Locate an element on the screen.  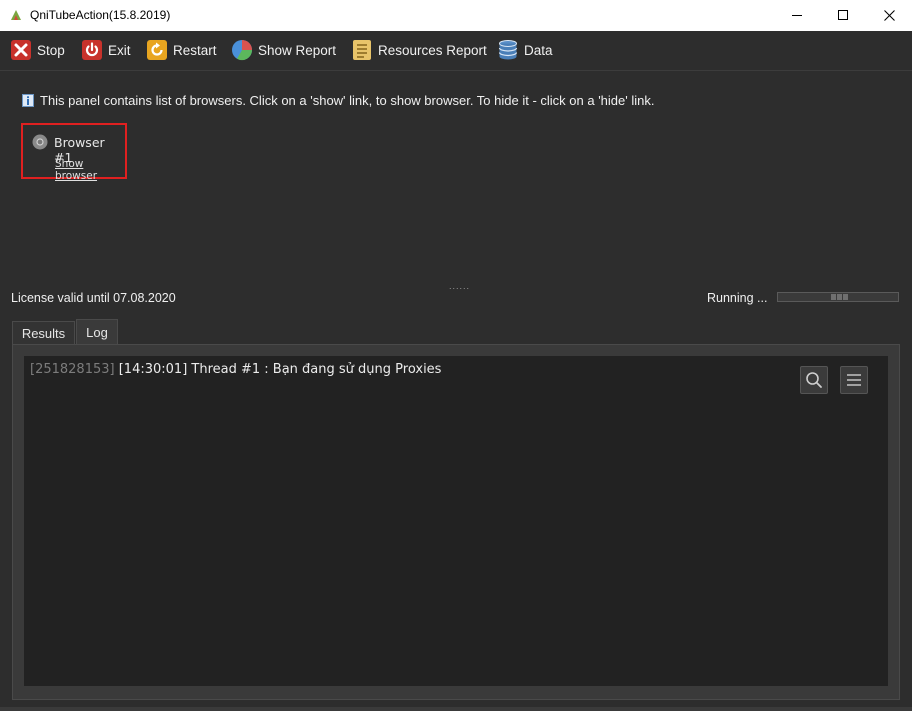
data-label: Data is located at coordinates (538, 50).